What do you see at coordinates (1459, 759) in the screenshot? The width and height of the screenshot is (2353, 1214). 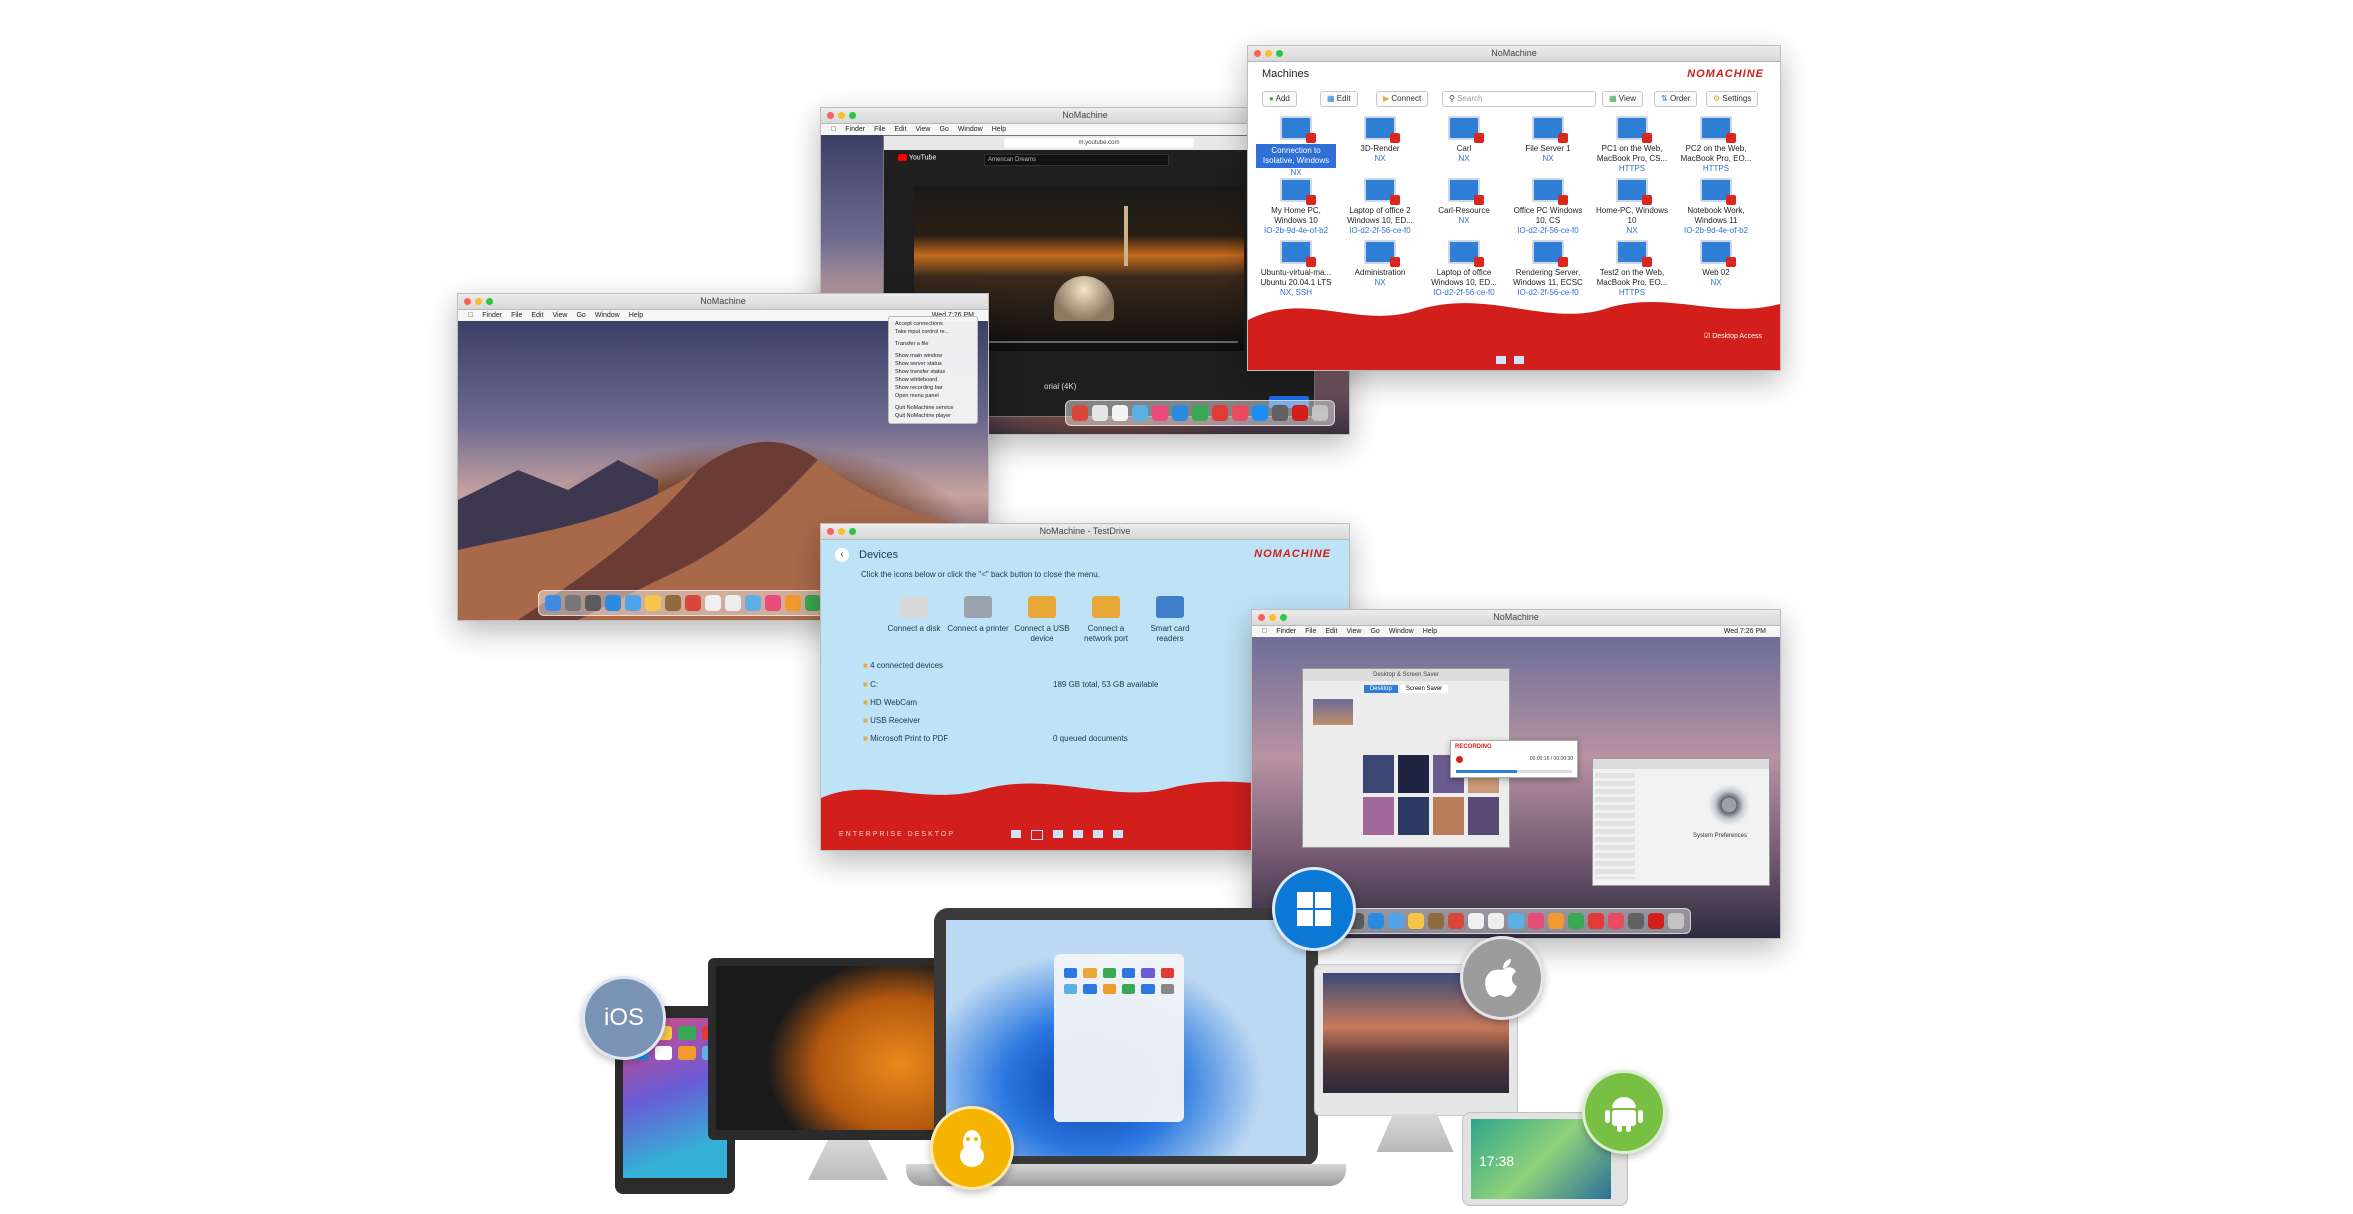 I see `record-button` at bounding box center [1459, 759].